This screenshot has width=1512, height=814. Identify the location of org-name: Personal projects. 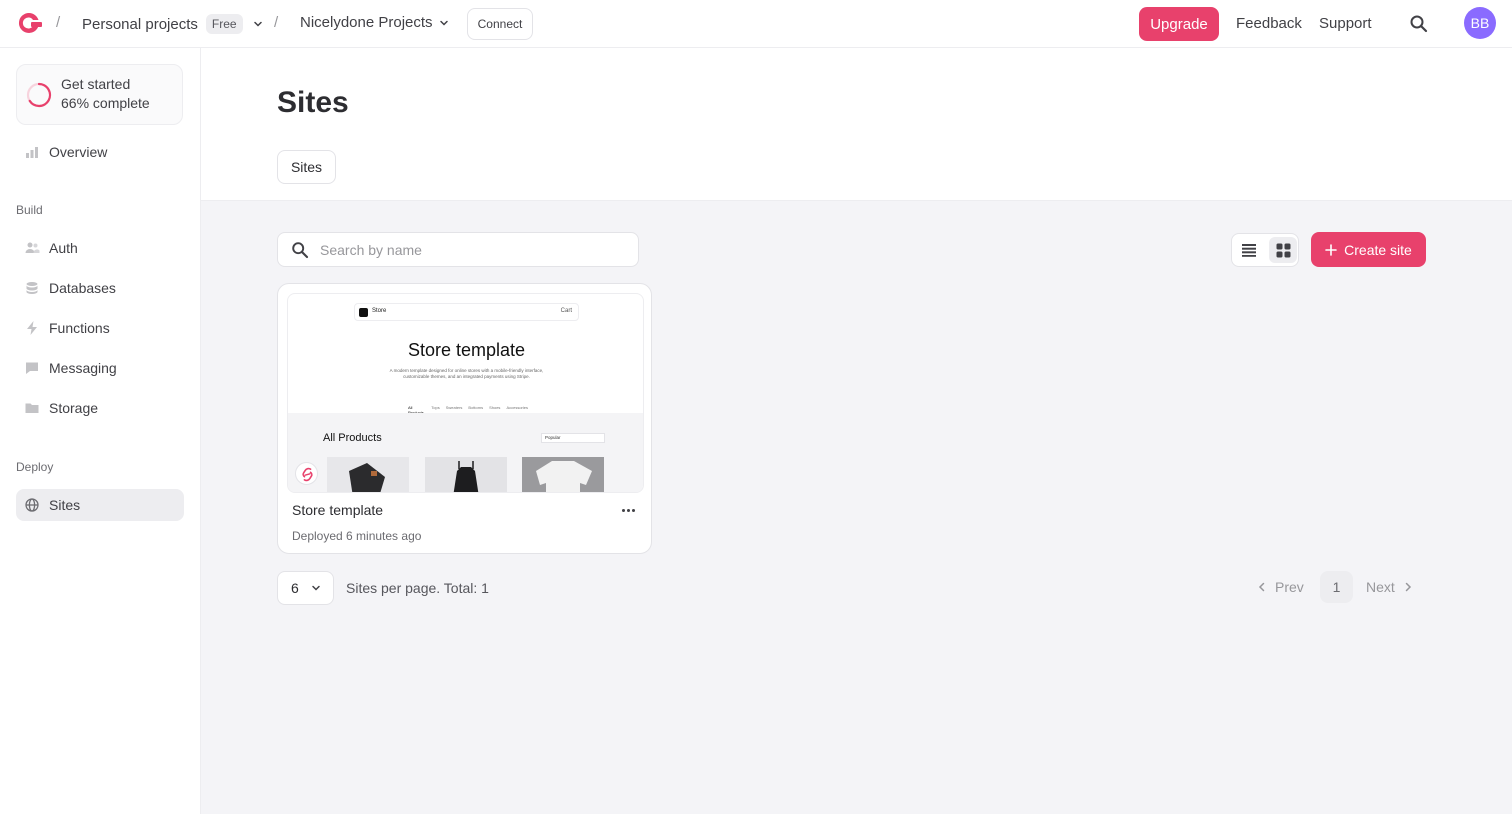
(140, 24).